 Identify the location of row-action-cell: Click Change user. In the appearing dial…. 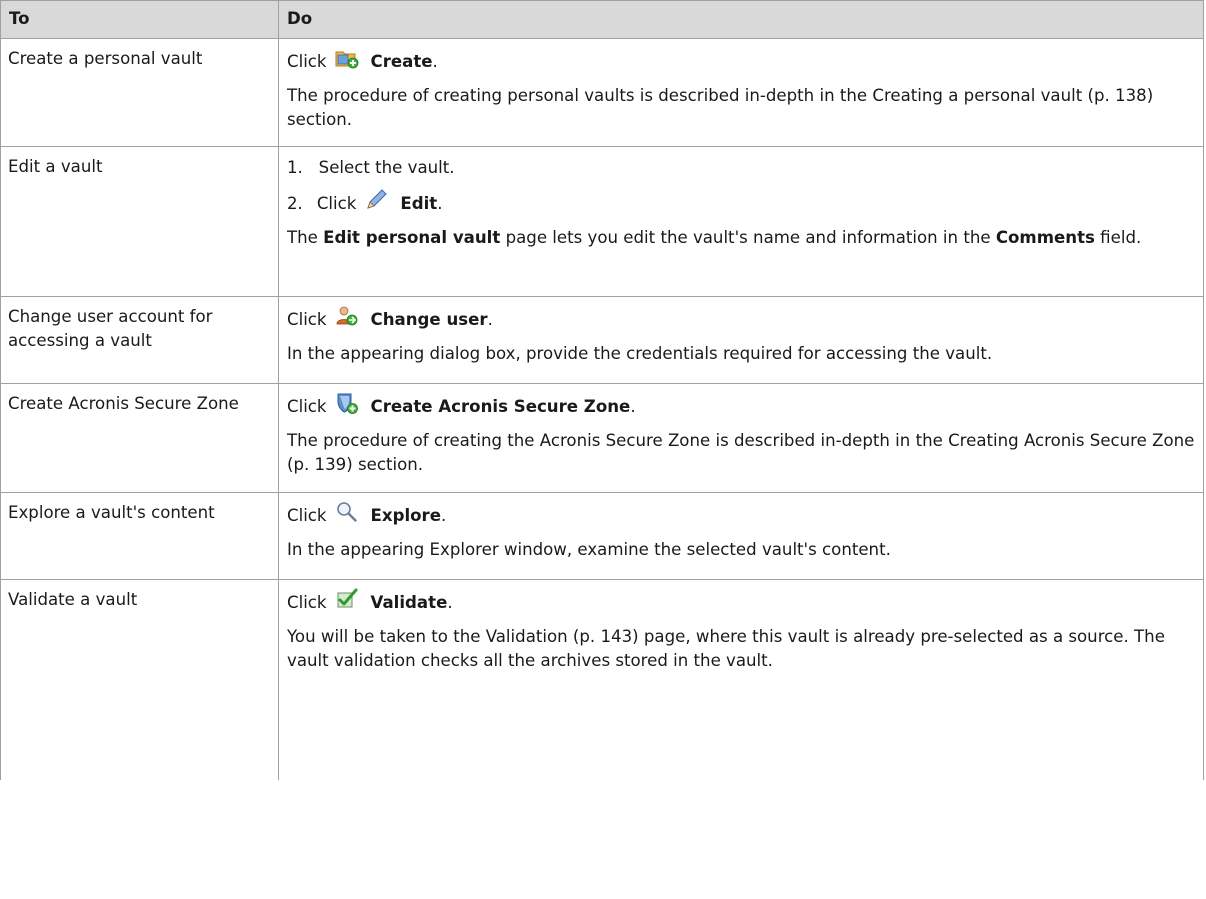
(741, 340).